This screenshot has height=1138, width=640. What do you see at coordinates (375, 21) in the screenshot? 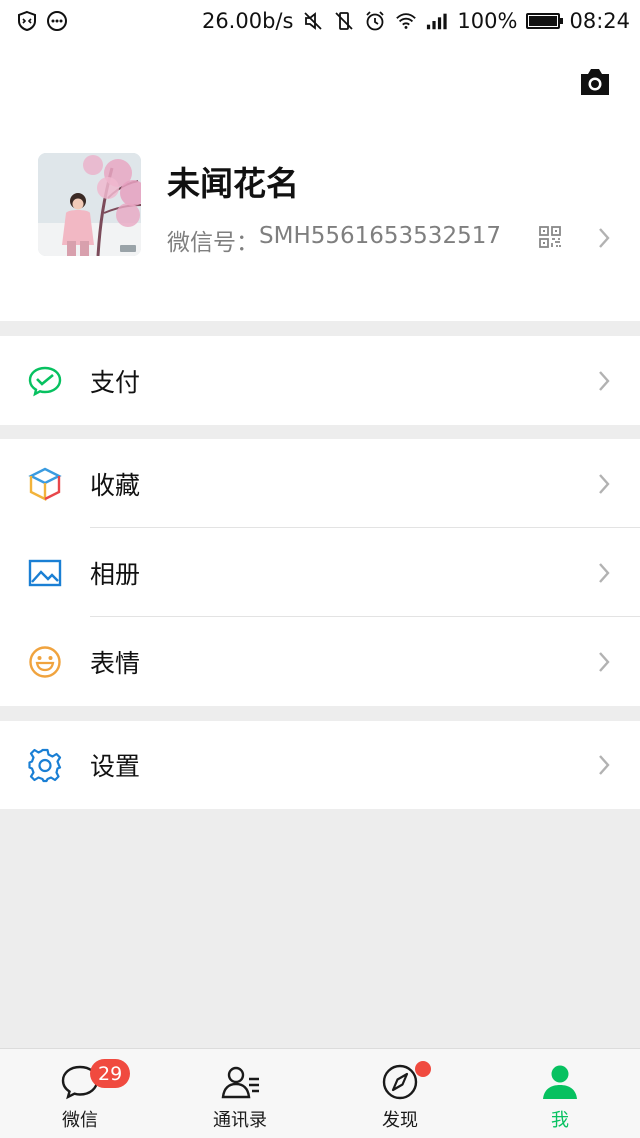
I see `alarm-icon` at bounding box center [375, 21].